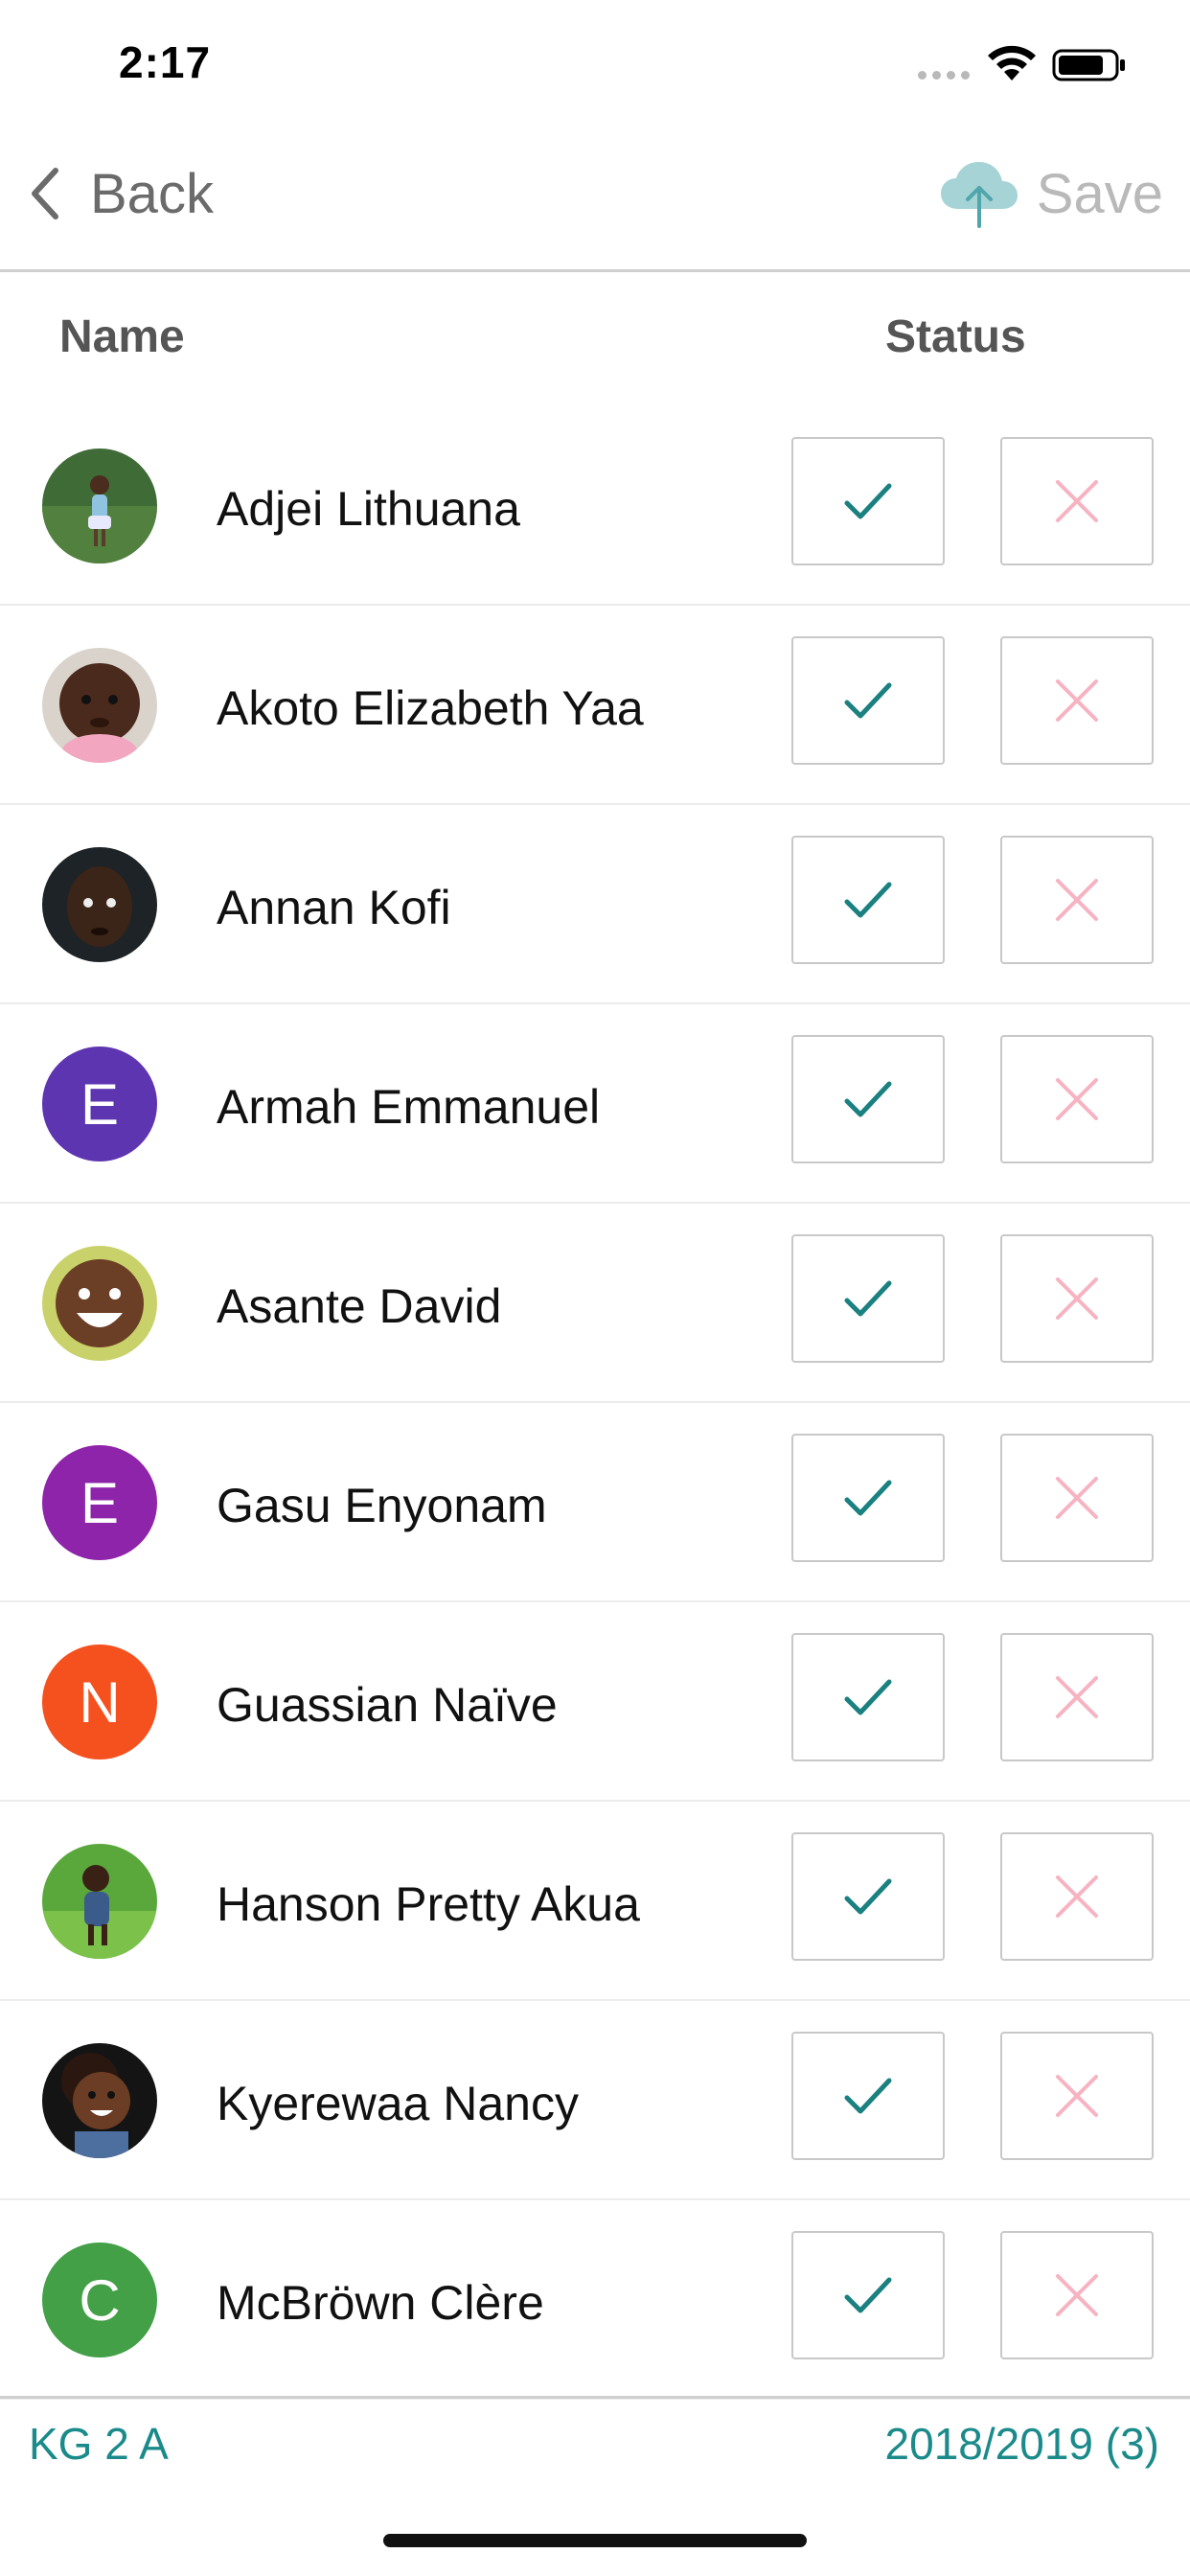 The height and width of the screenshot is (2576, 1190). I want to click on student-name: Annan Kofi, so click(334, 907).